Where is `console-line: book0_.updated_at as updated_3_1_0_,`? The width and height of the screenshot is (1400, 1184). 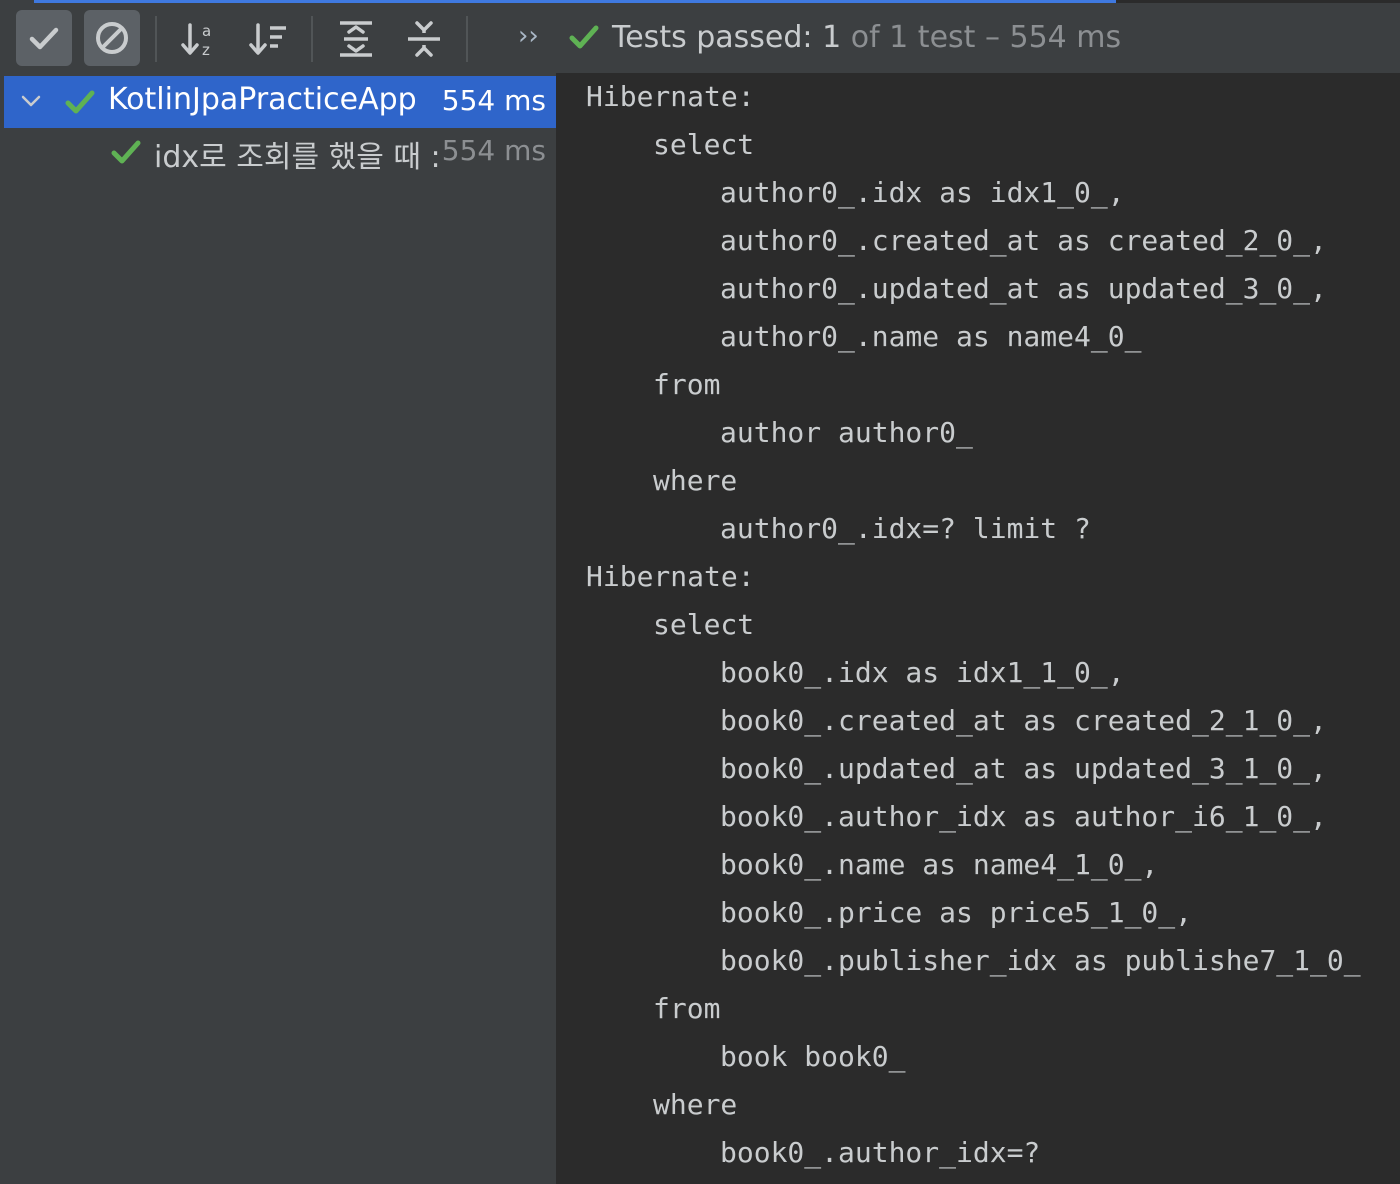
console-line: book0_.updated_at as updated_3_1_0_, is located at coordinates (1023, 768).